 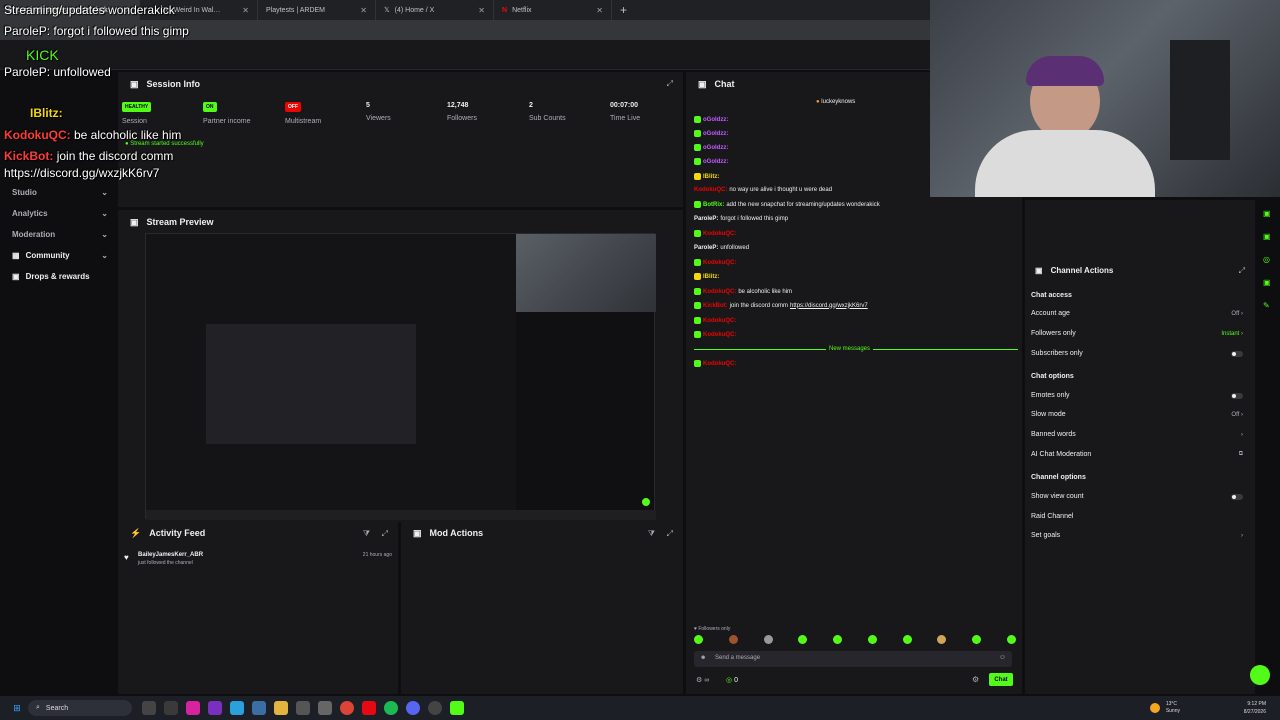 What do you see at coordinates (1137, 313) in the screenshot?
I see `account-age-row: Account age Off ›` at bounding box center [1137, 313].